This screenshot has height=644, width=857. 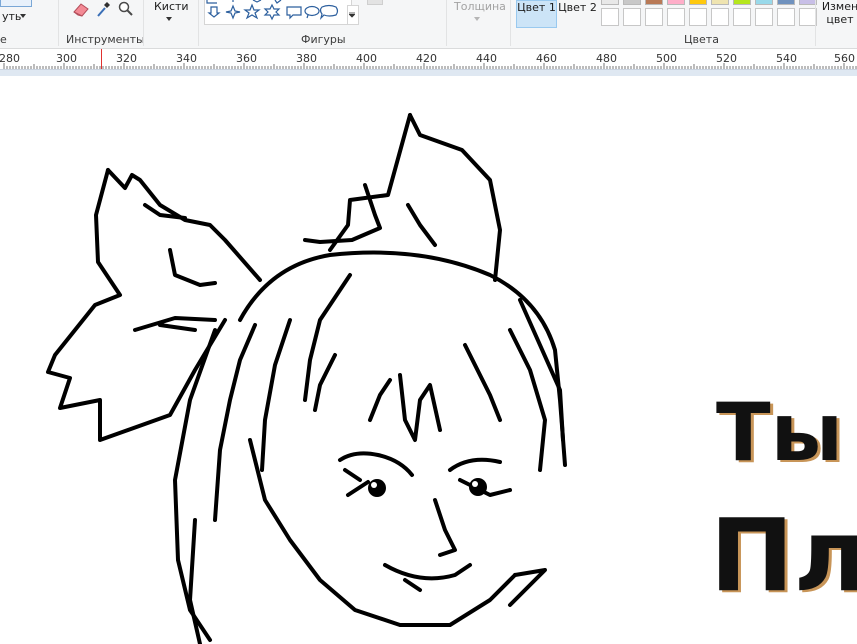 What do you see at coordinates (323, 39) in the screenshot?
I see `group-label-shapes: Фигуры` at bounding box center [323, 39].